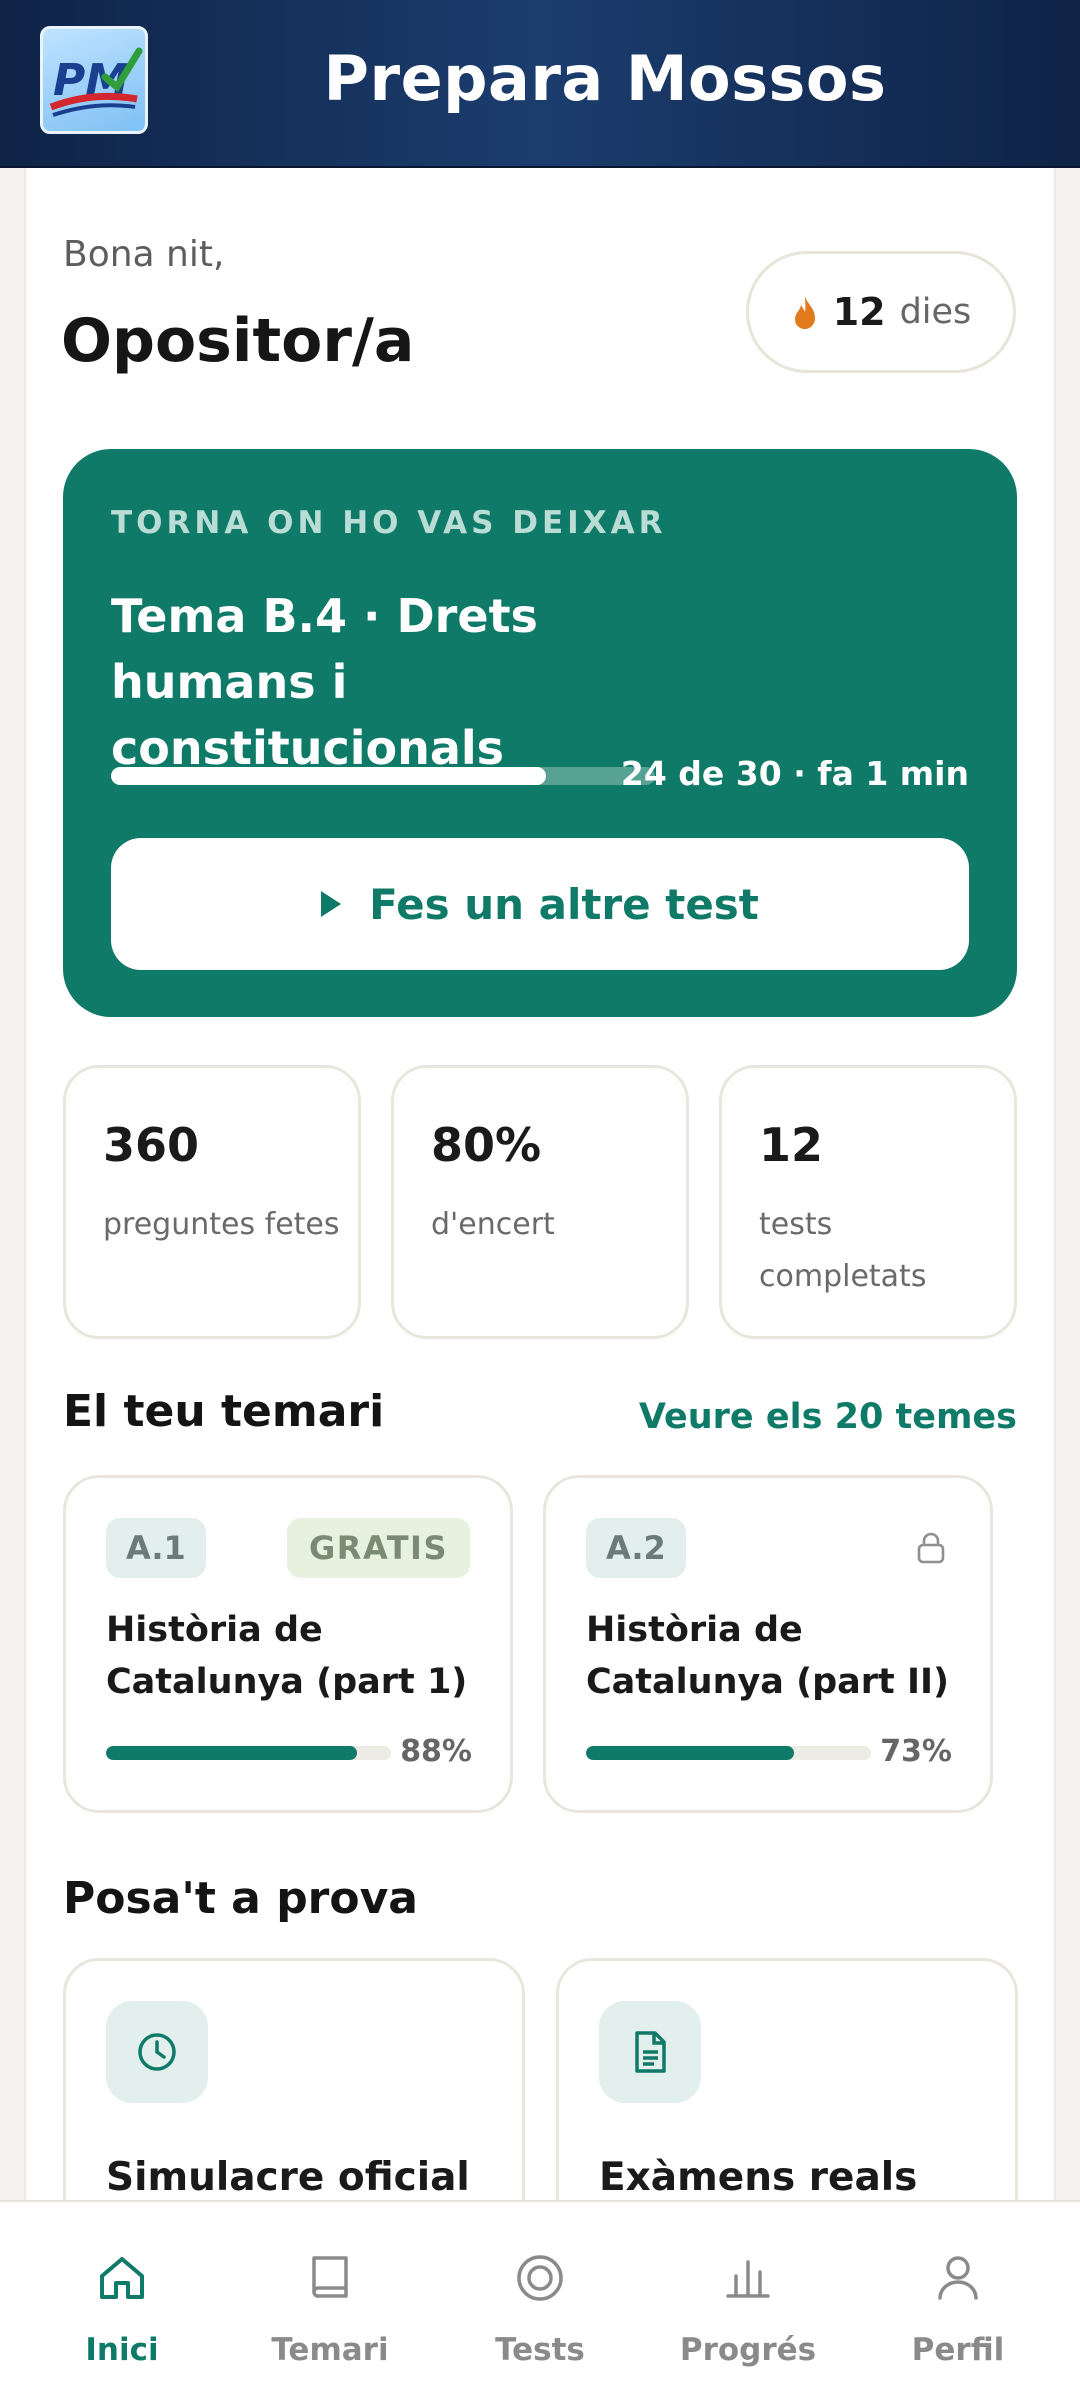  I want to click on topic-percent: 88%, so click(436, 1751).